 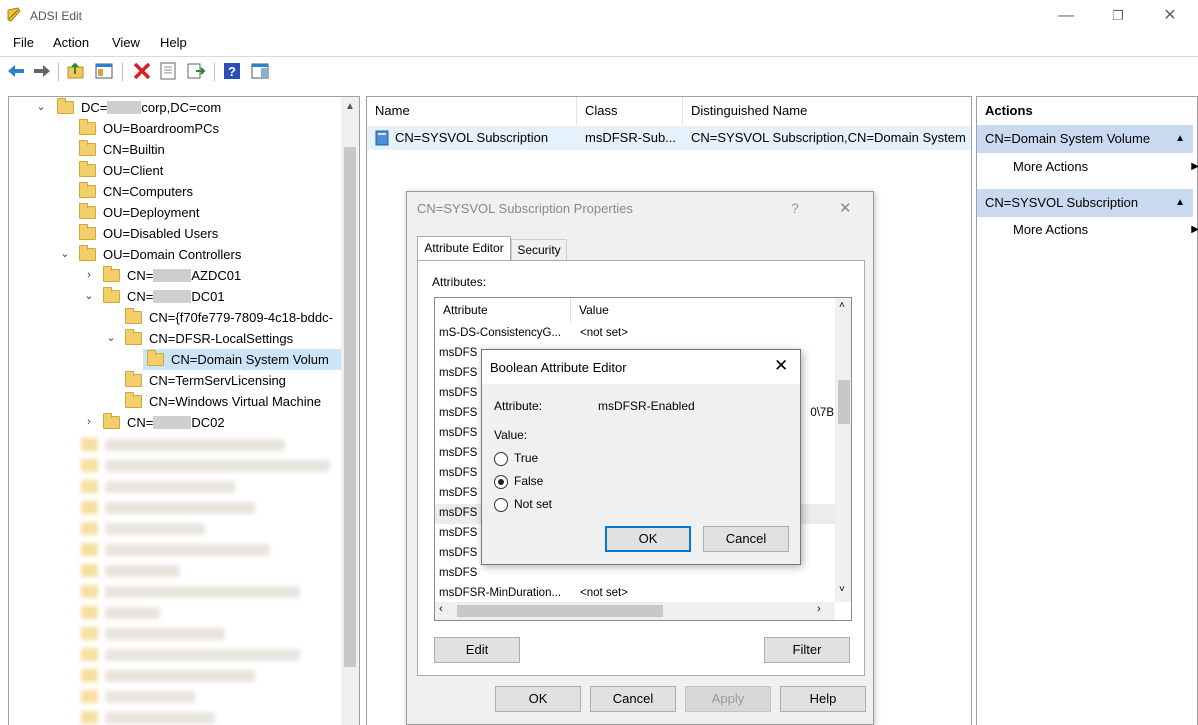 What do you see at coordinates (16, 71) in the screenshot?
I see `back-arrow-icon` at bounding box center [16, 71].